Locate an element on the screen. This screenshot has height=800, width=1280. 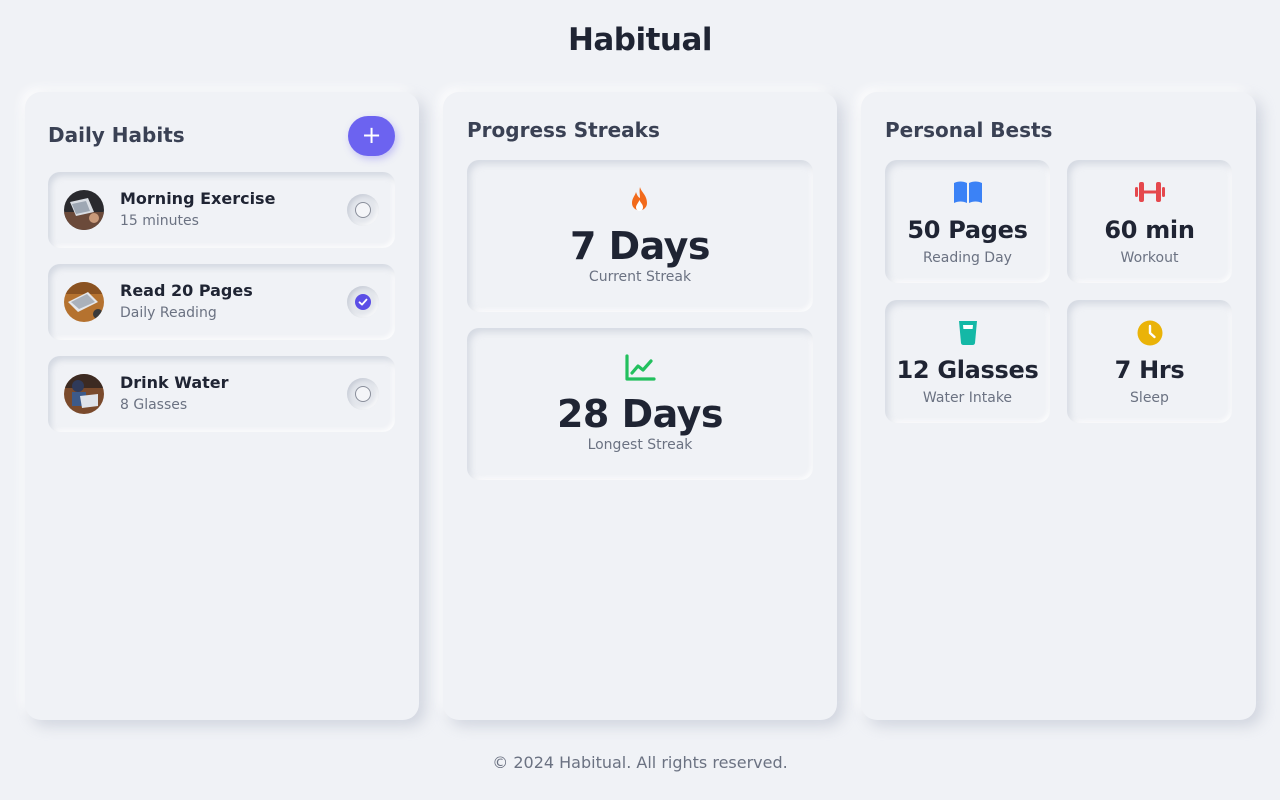
habit-name: Read 20 Pages is located at coordinates (186, 290).